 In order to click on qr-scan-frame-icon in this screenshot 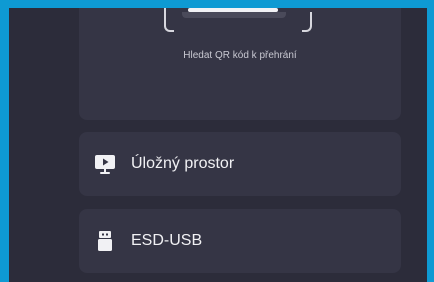, I will do `click(238, 20)`.